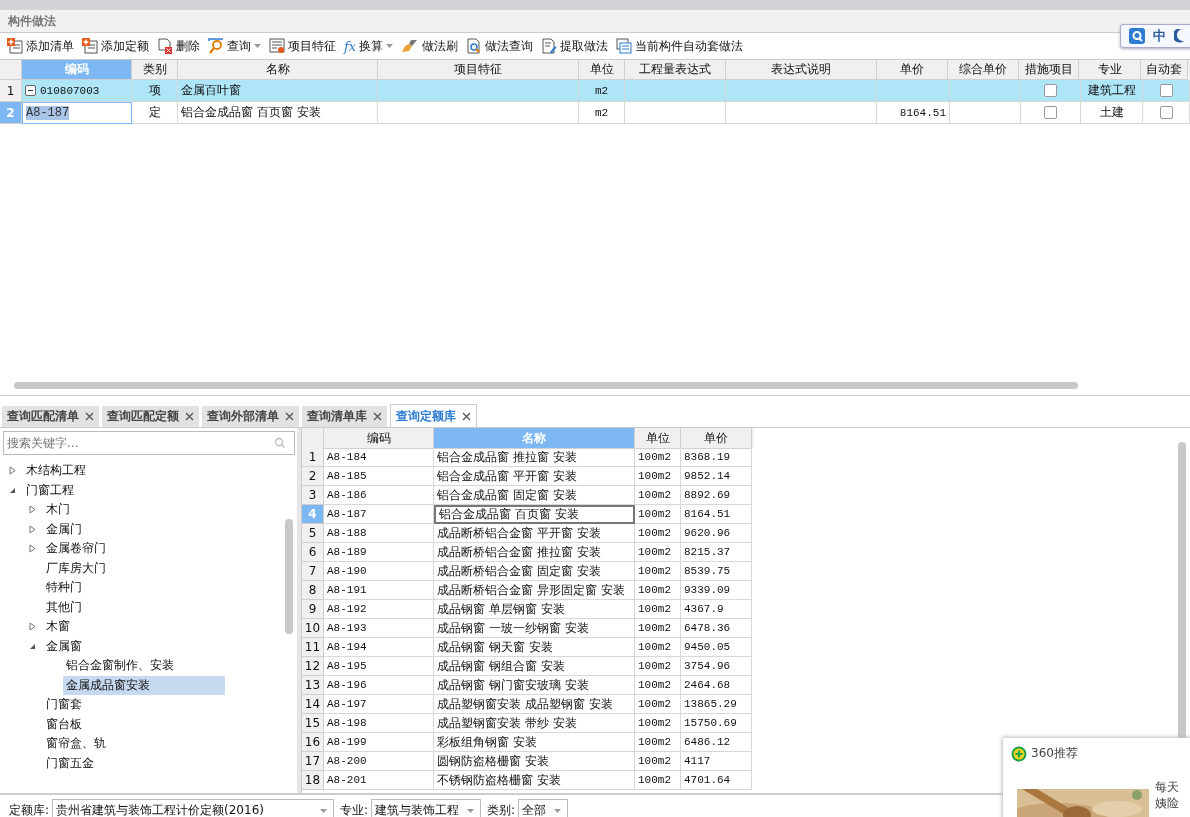 The width and height of the screenshot is (1190, 817). I want to click on dropdown: 贵州省建筑与装饰工程计价定额(2016), so click(193, 807).